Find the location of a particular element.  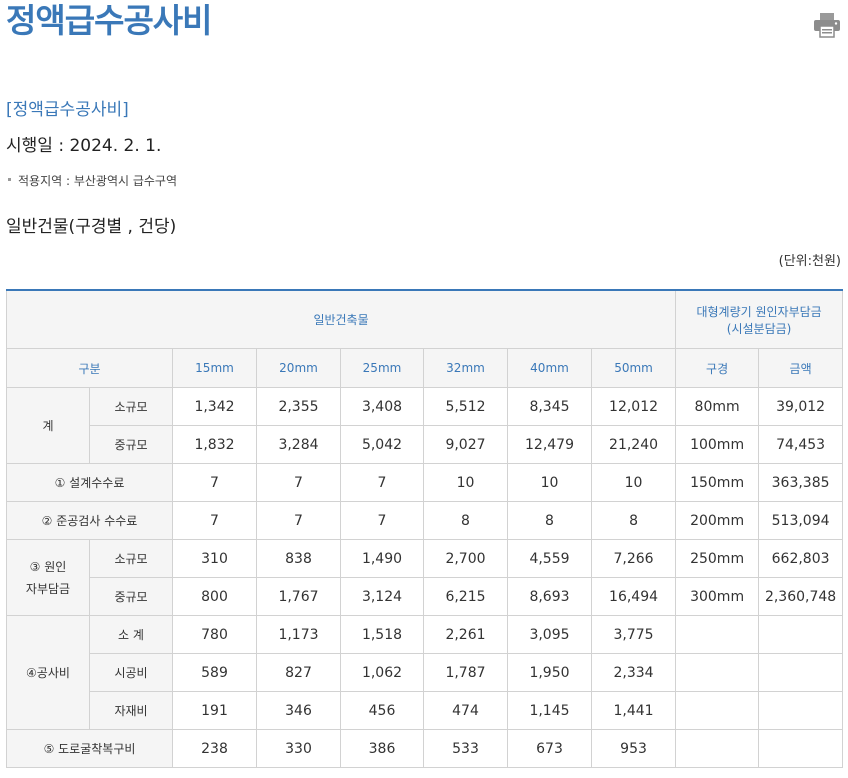

cell: 8,345 is located at coordinates (549, 406).